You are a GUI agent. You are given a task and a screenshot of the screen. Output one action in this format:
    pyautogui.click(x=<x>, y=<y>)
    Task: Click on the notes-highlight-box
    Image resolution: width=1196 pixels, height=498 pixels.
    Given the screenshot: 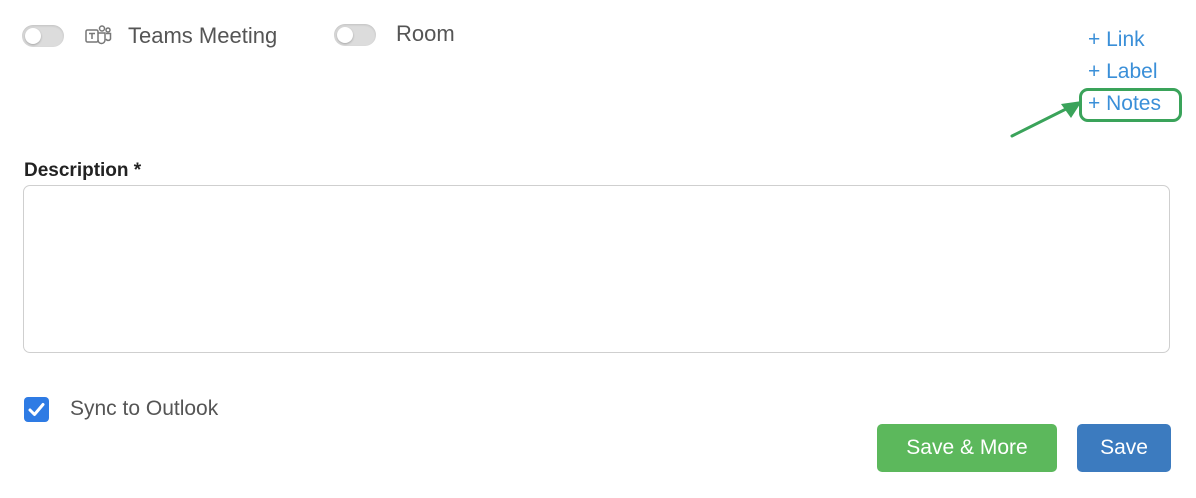 What is the action you would take?
    pyautogui.click(x=1130, y=105)
    